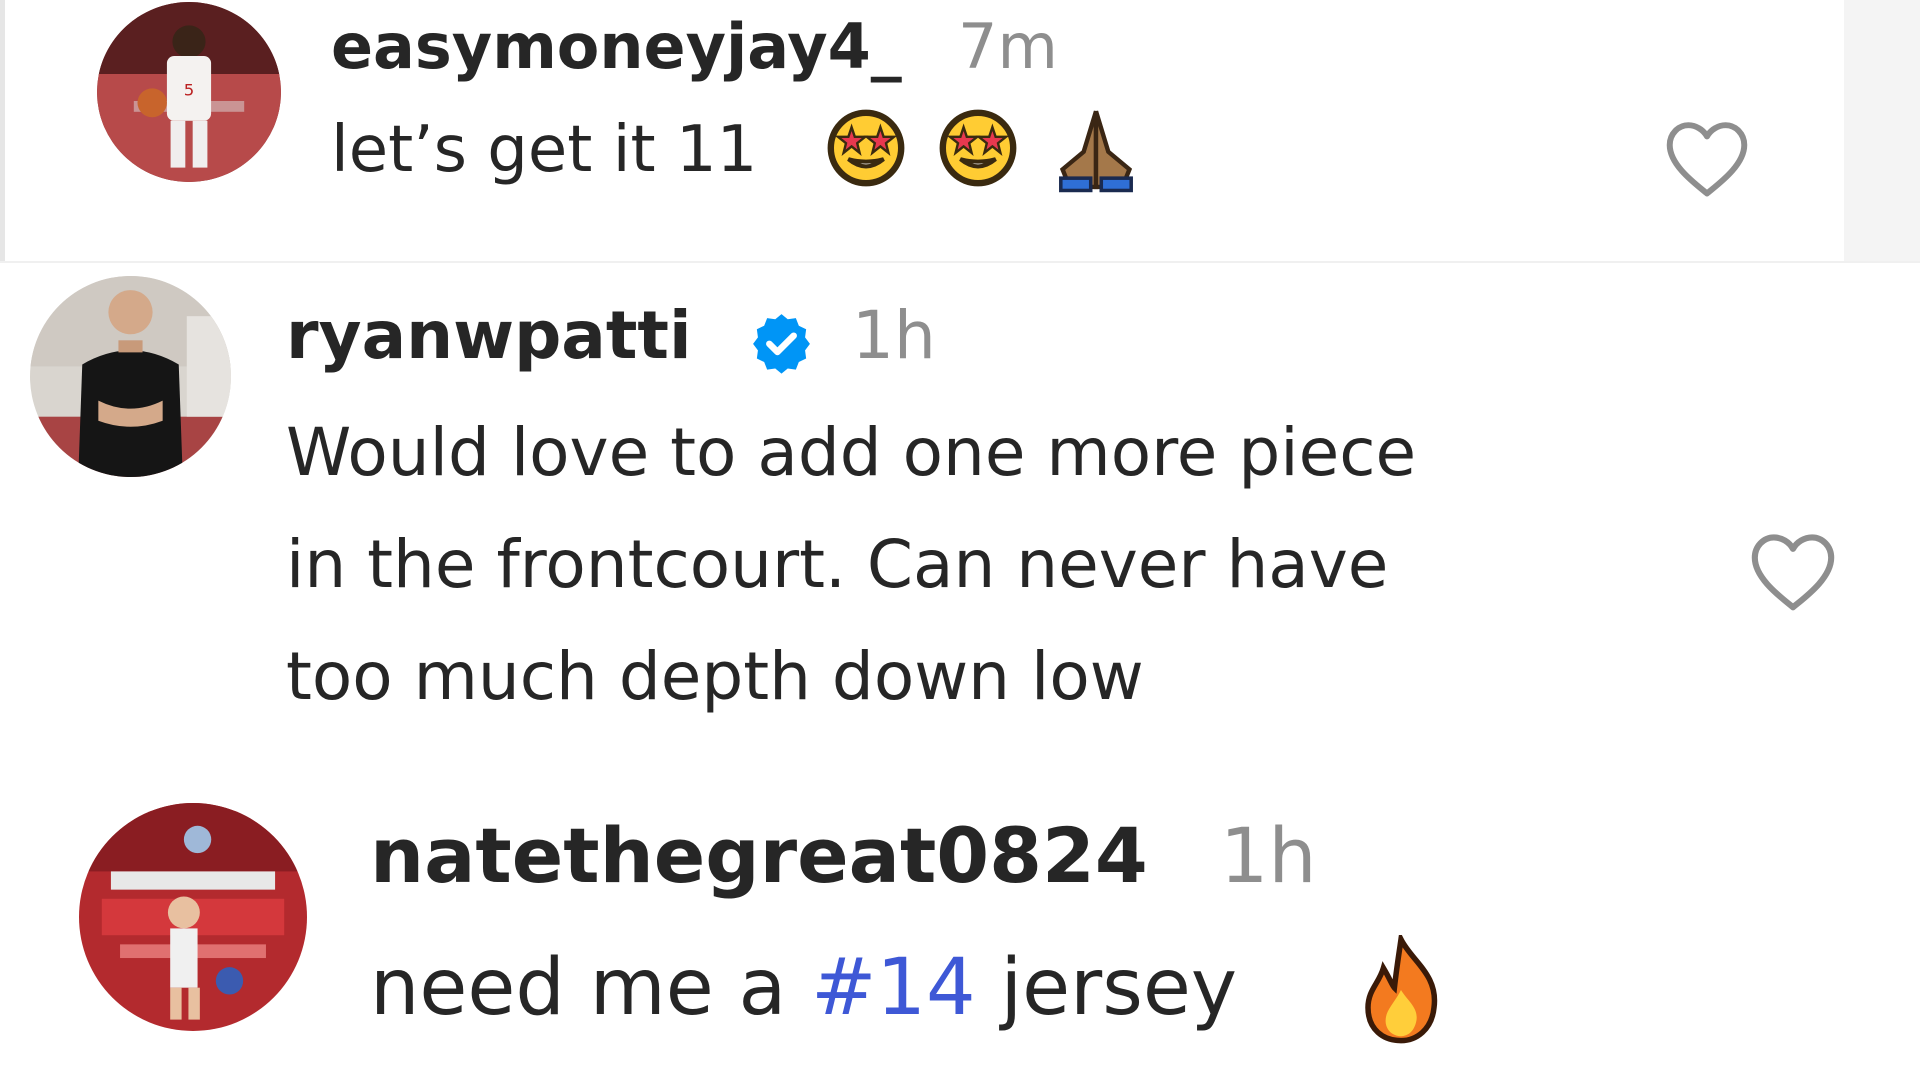 The height and width of the screenshot is (1080, 1920). What do you see at coordinates (489, 335) in the screenshot?
I see `comment-username: ryanwpatti` at bounding box center [489, 335].